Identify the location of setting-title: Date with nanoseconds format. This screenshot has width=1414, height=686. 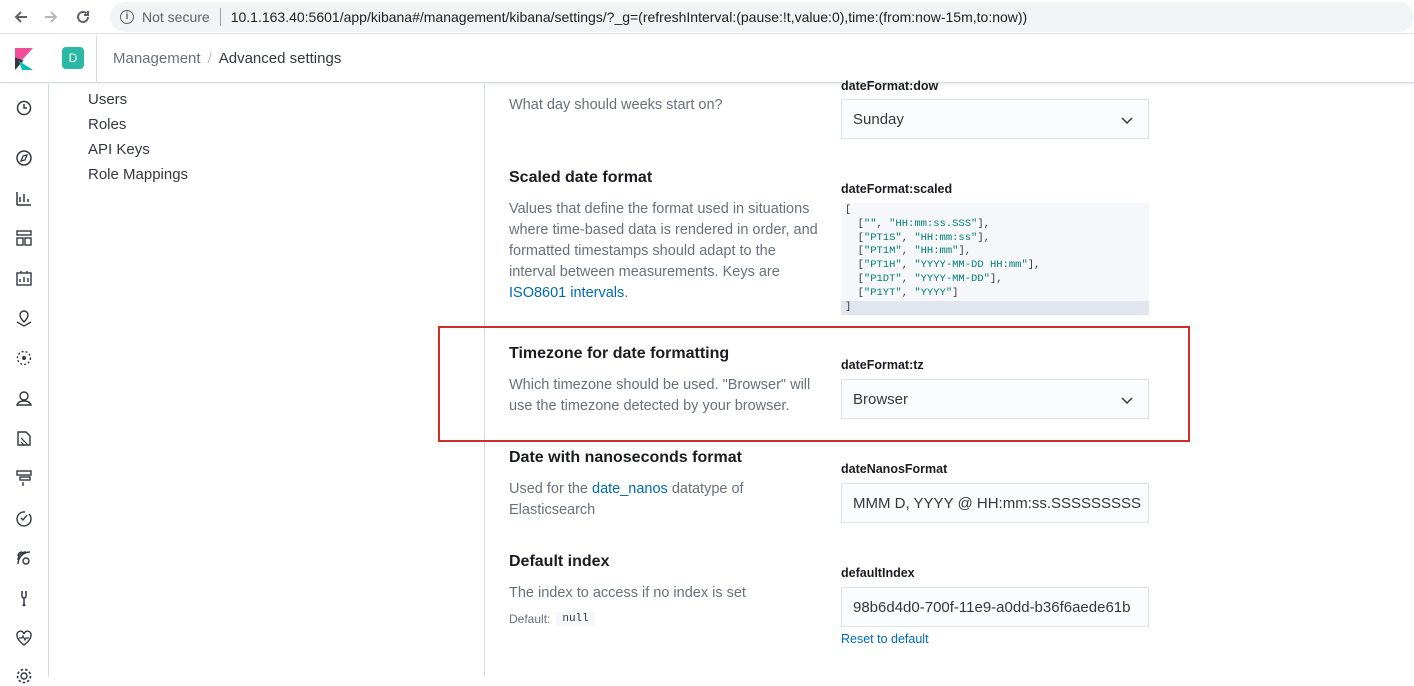
(625, 457).